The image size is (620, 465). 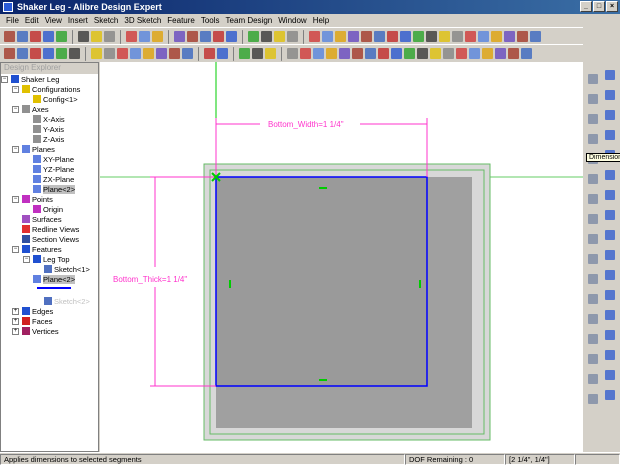 I want to click on menu-team-design: Team Design, so click(x=249, y=20).